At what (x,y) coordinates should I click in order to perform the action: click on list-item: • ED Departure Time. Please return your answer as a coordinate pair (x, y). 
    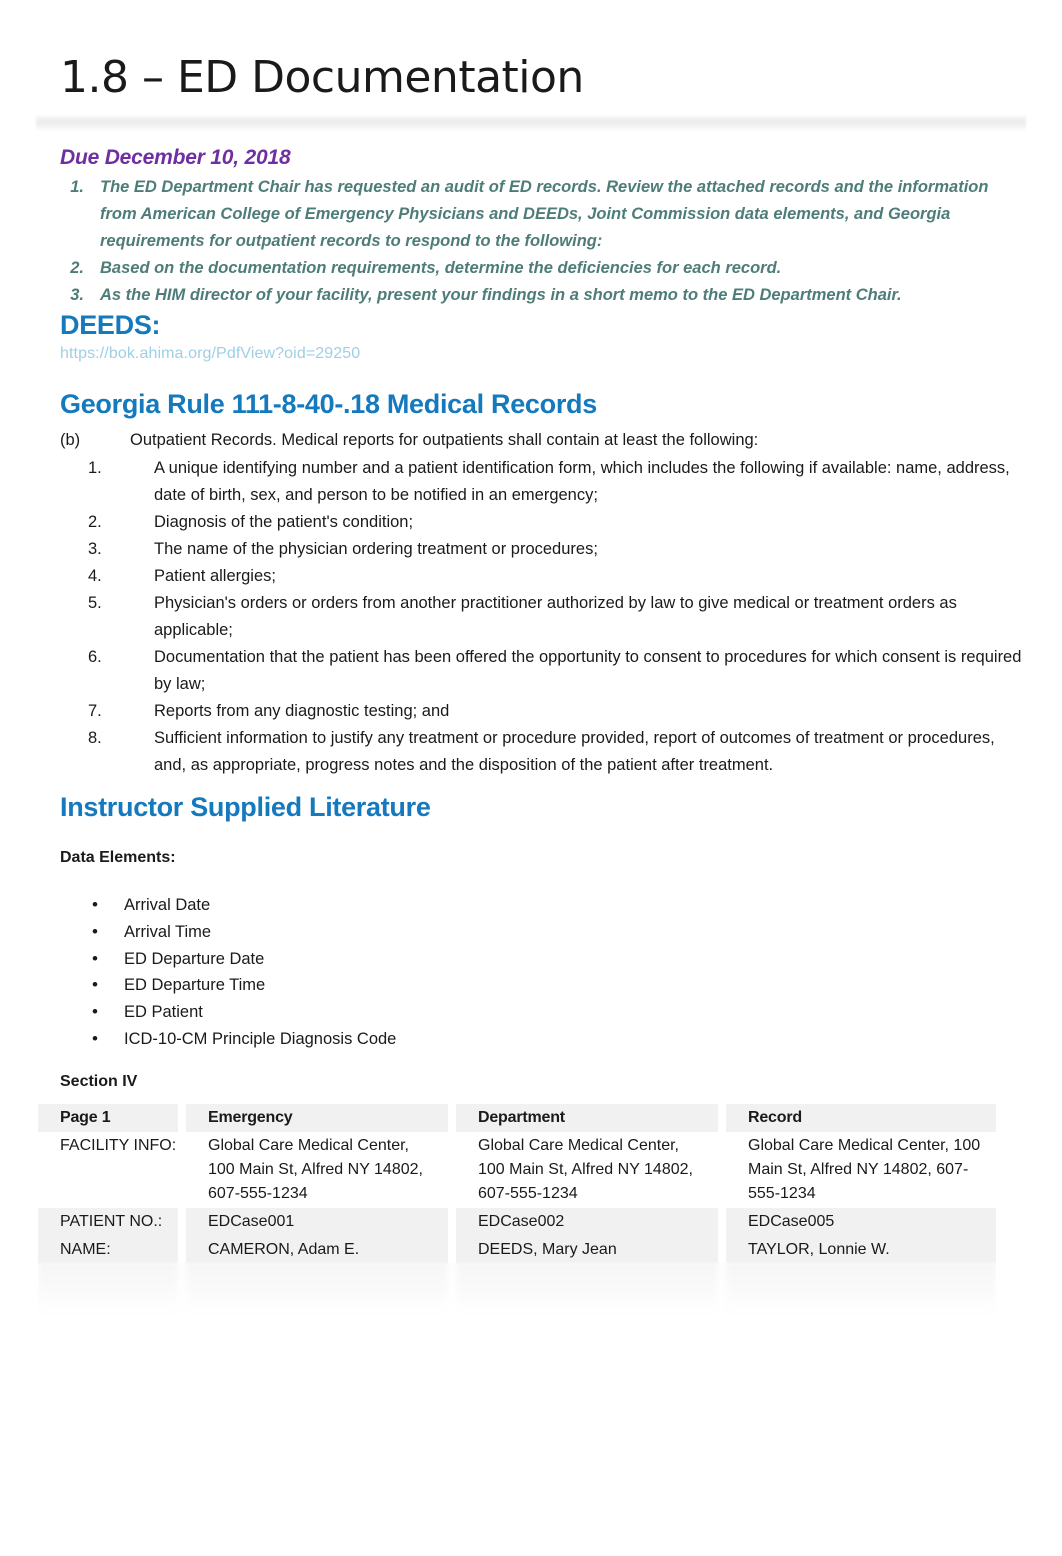
    Looking at the image, I should click on (442, 985).